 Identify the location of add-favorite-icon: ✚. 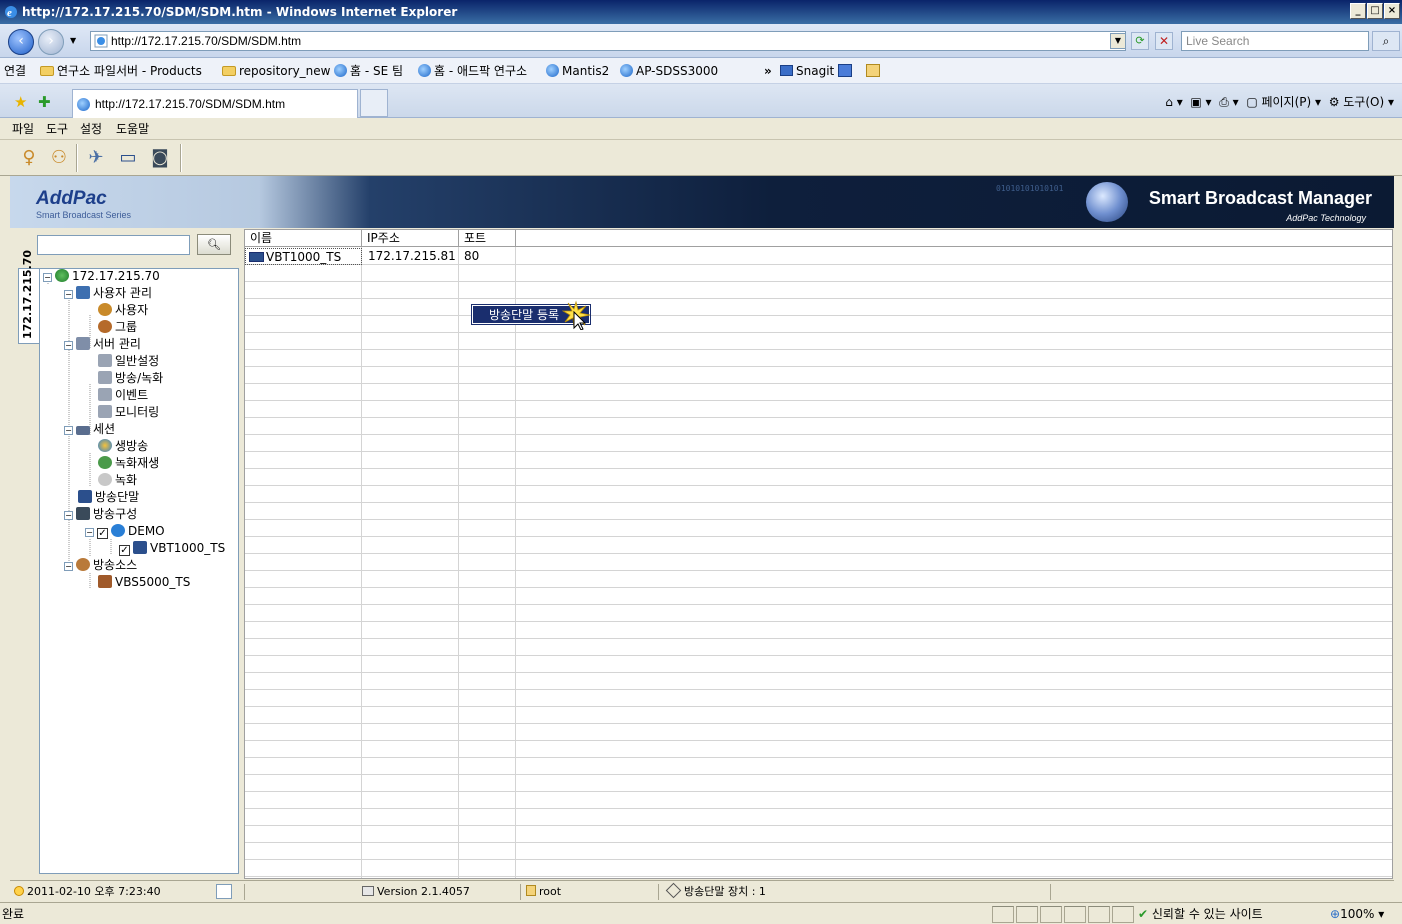
(44, 102).